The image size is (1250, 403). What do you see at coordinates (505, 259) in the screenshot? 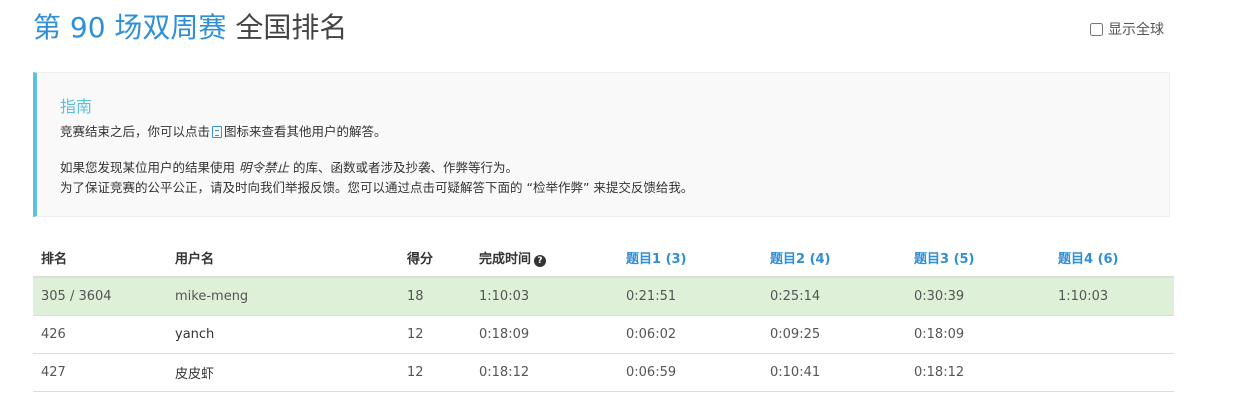
I see `header-finish-time-label: 完成时间` at bounding box center [505, 259].